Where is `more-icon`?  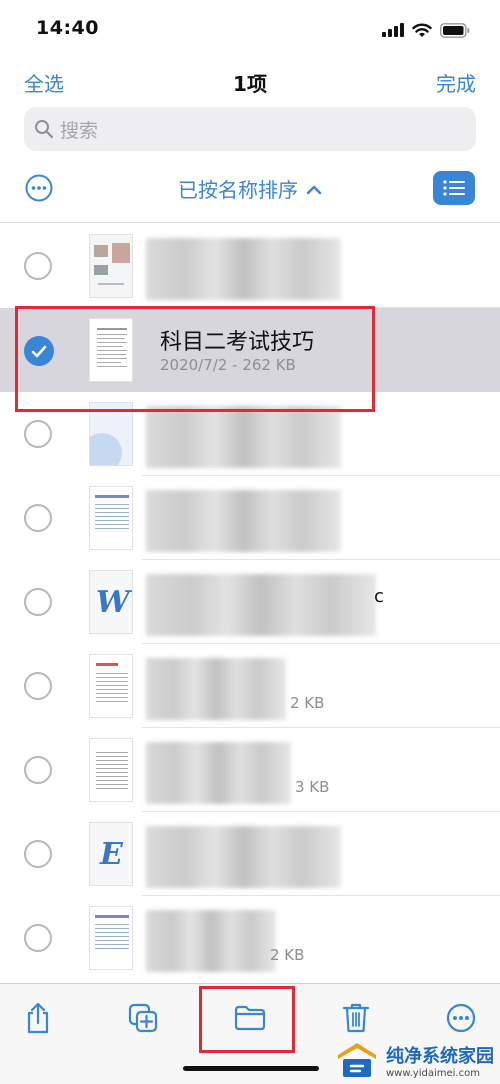 more-icon is located at coordinates (461, 1018).